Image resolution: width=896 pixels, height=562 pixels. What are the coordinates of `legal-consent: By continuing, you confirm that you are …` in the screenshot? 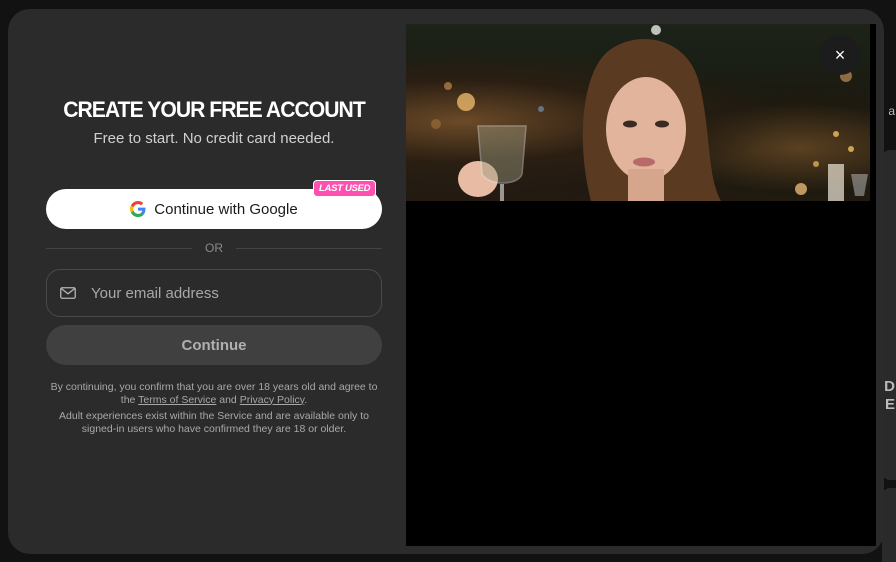 It's located at (214, 393).